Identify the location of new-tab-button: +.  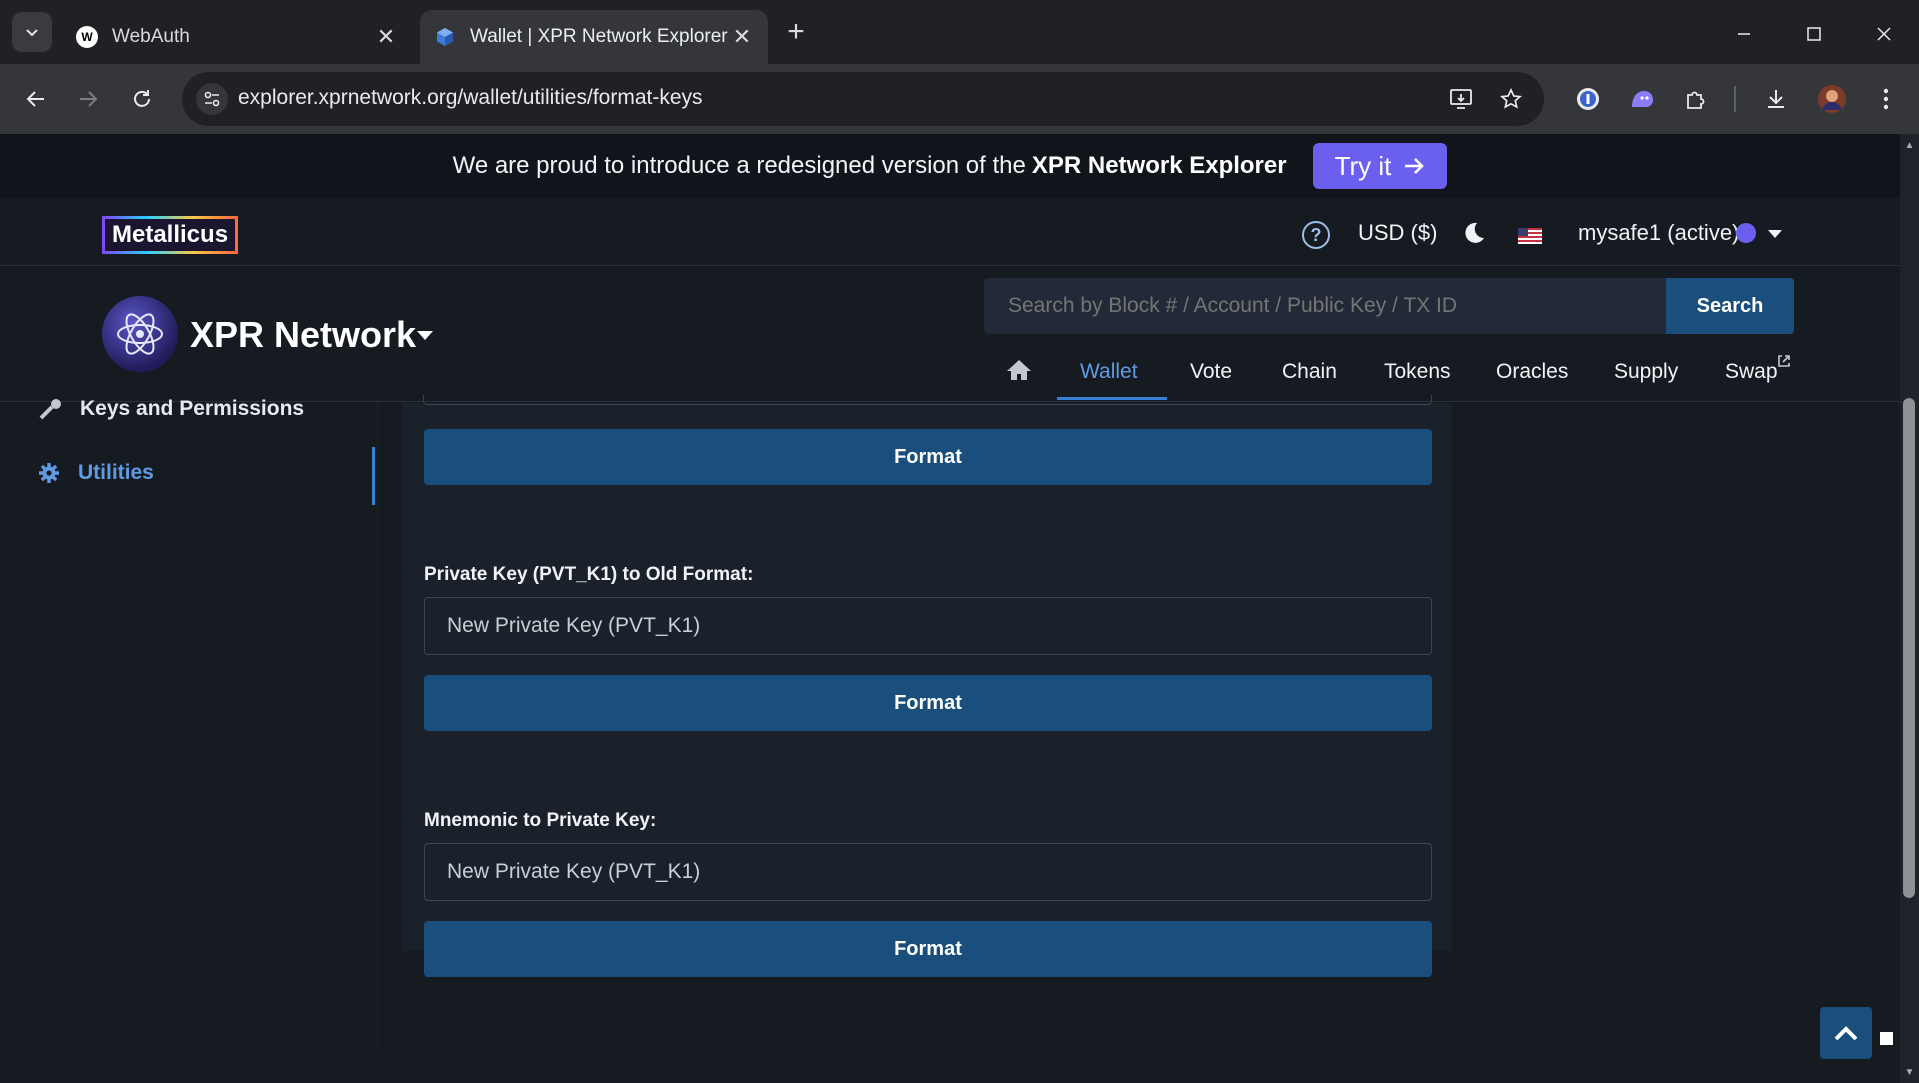
(796, 32).